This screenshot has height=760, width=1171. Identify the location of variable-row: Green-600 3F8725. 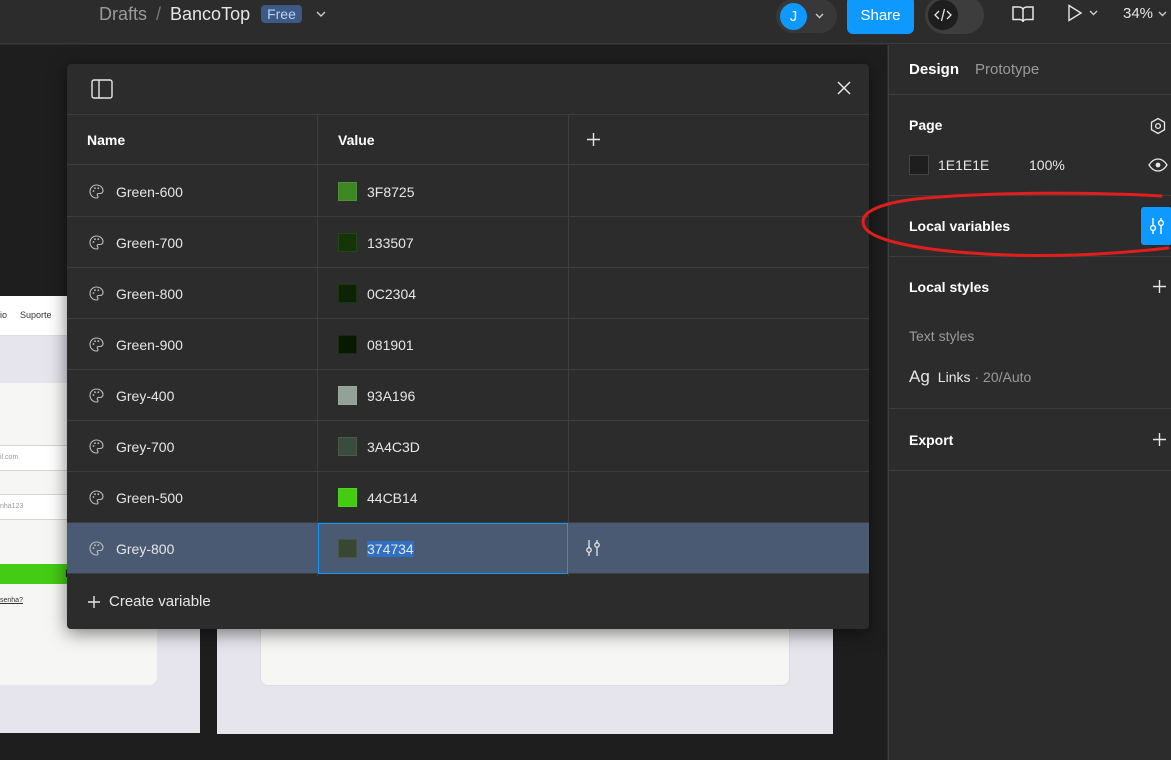
(468, 191).